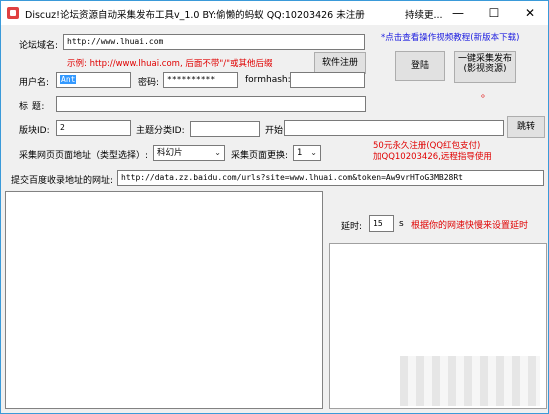 The image size is (549, 414). What do you see at coordinates (458, 13) in the screenshot?
I see `minimize-icon: —` at bounding box center [458, 13].